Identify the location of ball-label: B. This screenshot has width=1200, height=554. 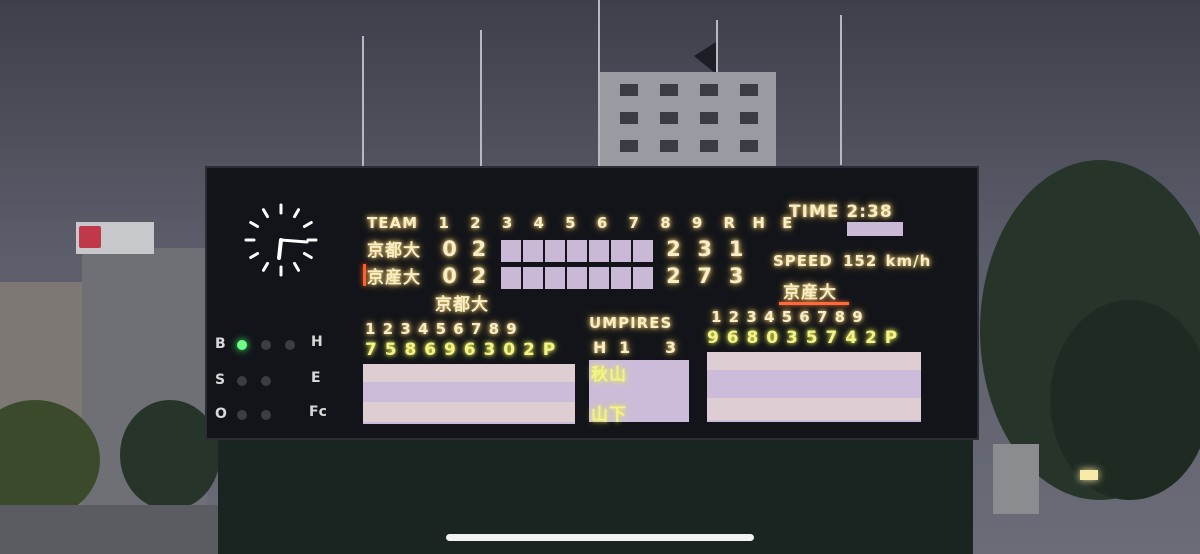
(220, 344).